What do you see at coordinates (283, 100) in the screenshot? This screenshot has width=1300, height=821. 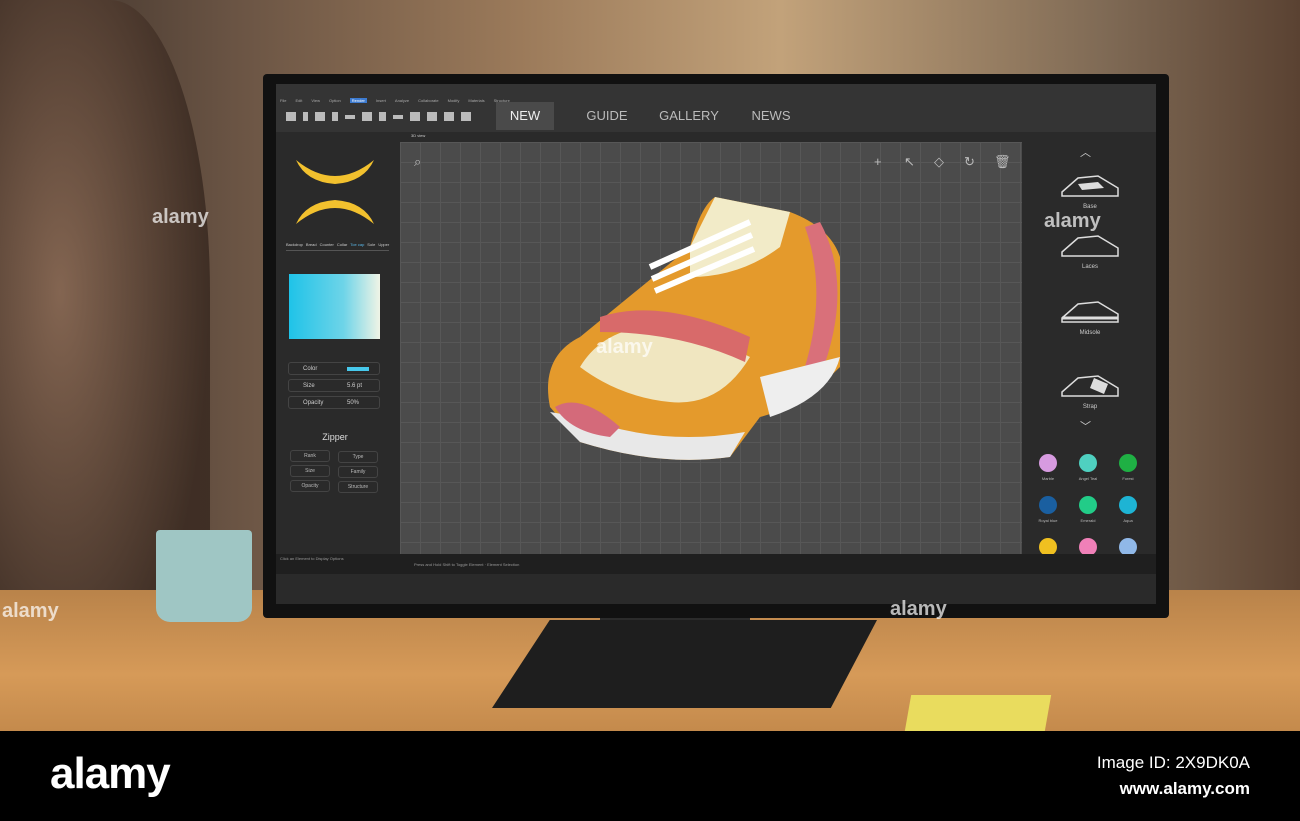 I see `menu-item: File` at bounding box center [283, 100].